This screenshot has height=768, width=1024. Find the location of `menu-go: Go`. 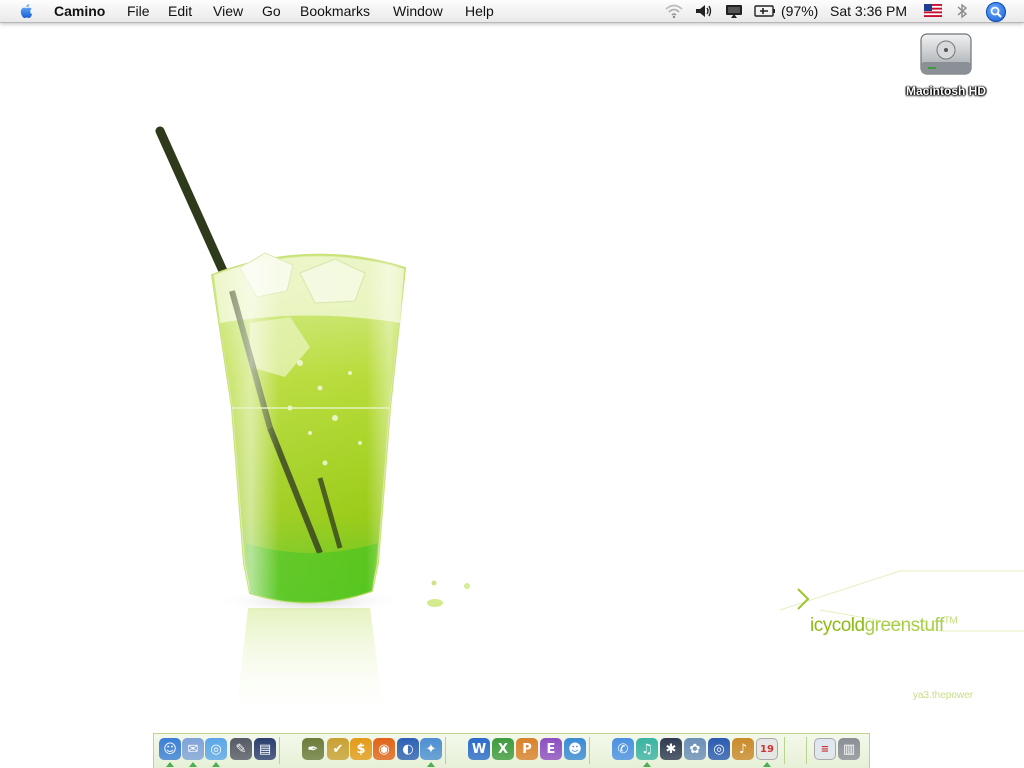

menu-go: Go is located at coordinates (271, 11).